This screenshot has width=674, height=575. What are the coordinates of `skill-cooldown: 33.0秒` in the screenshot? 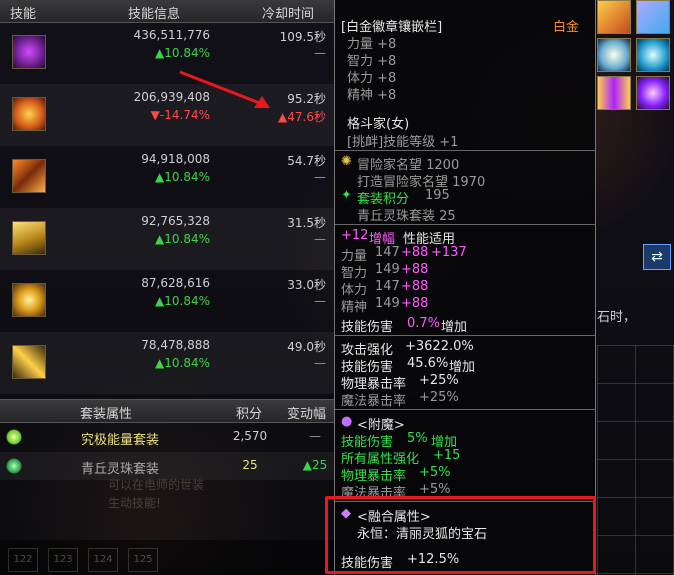 It's located at (306, 285).